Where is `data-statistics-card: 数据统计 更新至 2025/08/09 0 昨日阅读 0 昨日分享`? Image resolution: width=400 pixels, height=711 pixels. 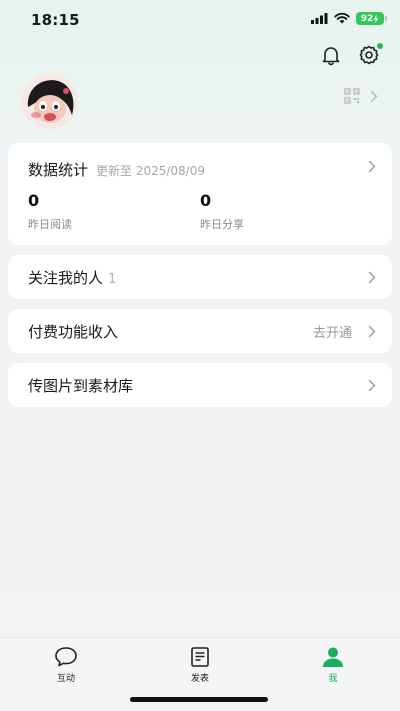
data-statistics-card: 数据统计 更新至 2025/08/09 0 昨日阅读 0 昨日分享 is located at coordinates (200, 194).